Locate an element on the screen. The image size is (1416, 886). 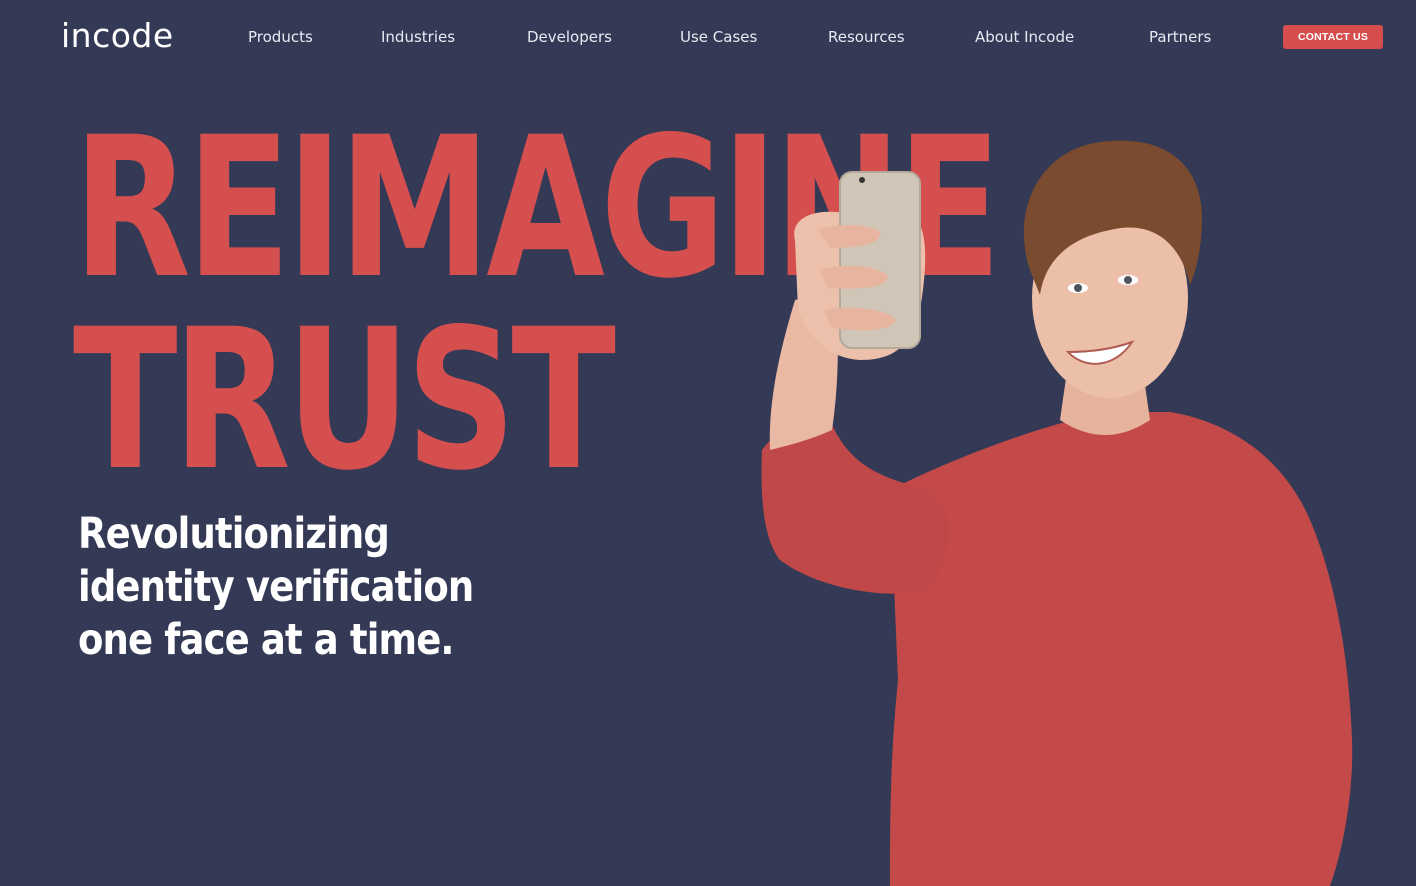
nav-item-use-cases: Use Cases is located at coordinates (718, 37).